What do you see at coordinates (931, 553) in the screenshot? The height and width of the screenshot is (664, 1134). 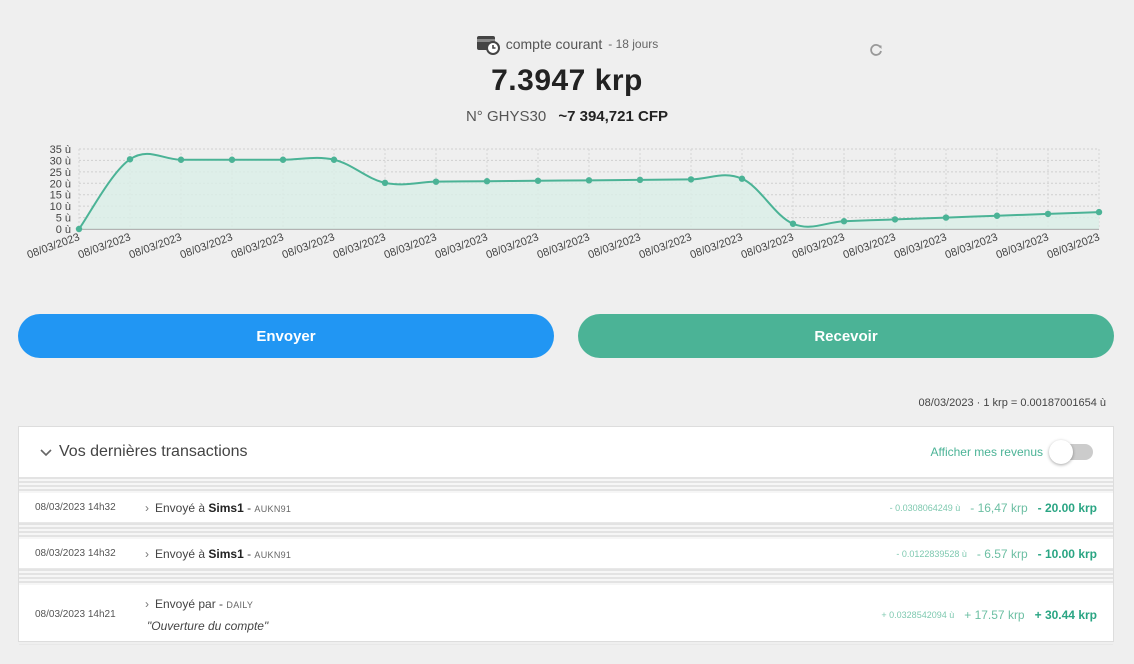 I see `amount-crypto: - 0.0122839528 ù` at bounding box center [931, 553].